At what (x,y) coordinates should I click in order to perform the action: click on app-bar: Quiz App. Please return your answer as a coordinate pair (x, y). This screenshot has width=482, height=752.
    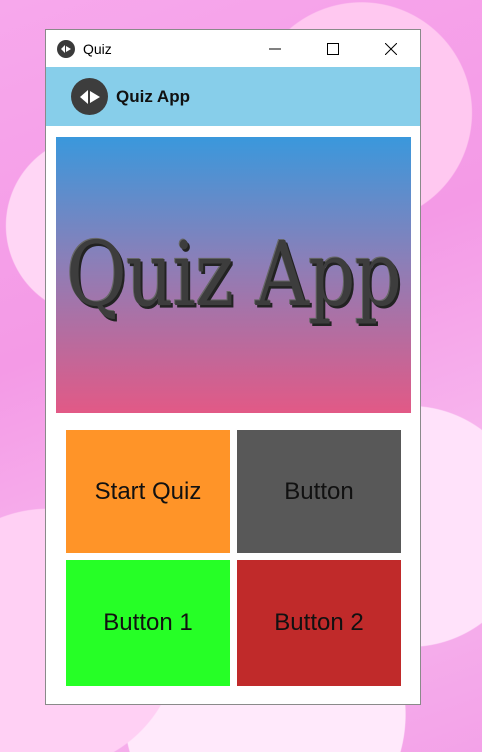
    Looking at the image, I should click on (233, 96).